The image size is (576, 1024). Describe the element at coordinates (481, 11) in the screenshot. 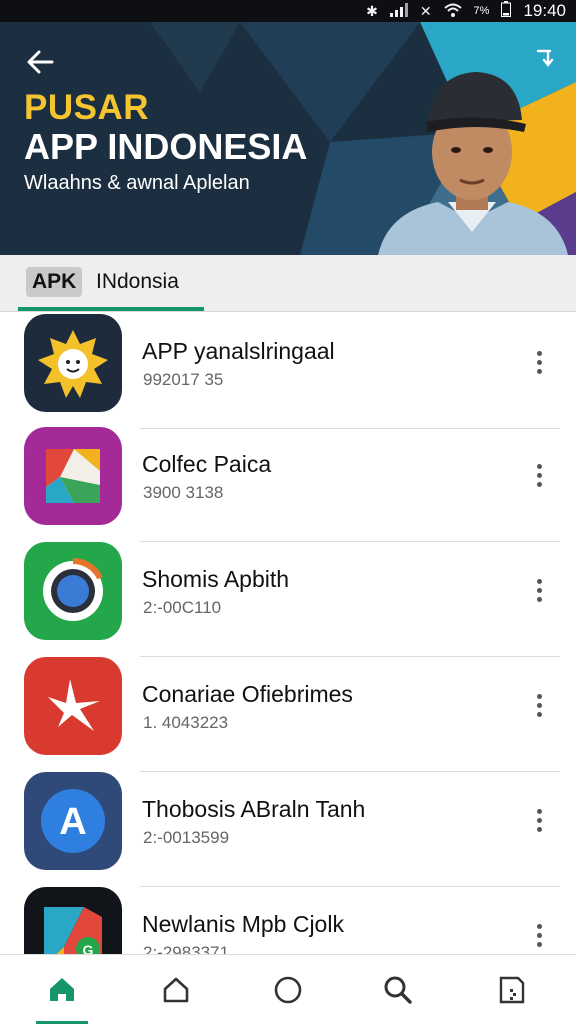

I see `battery-percent: 7%` at that location.